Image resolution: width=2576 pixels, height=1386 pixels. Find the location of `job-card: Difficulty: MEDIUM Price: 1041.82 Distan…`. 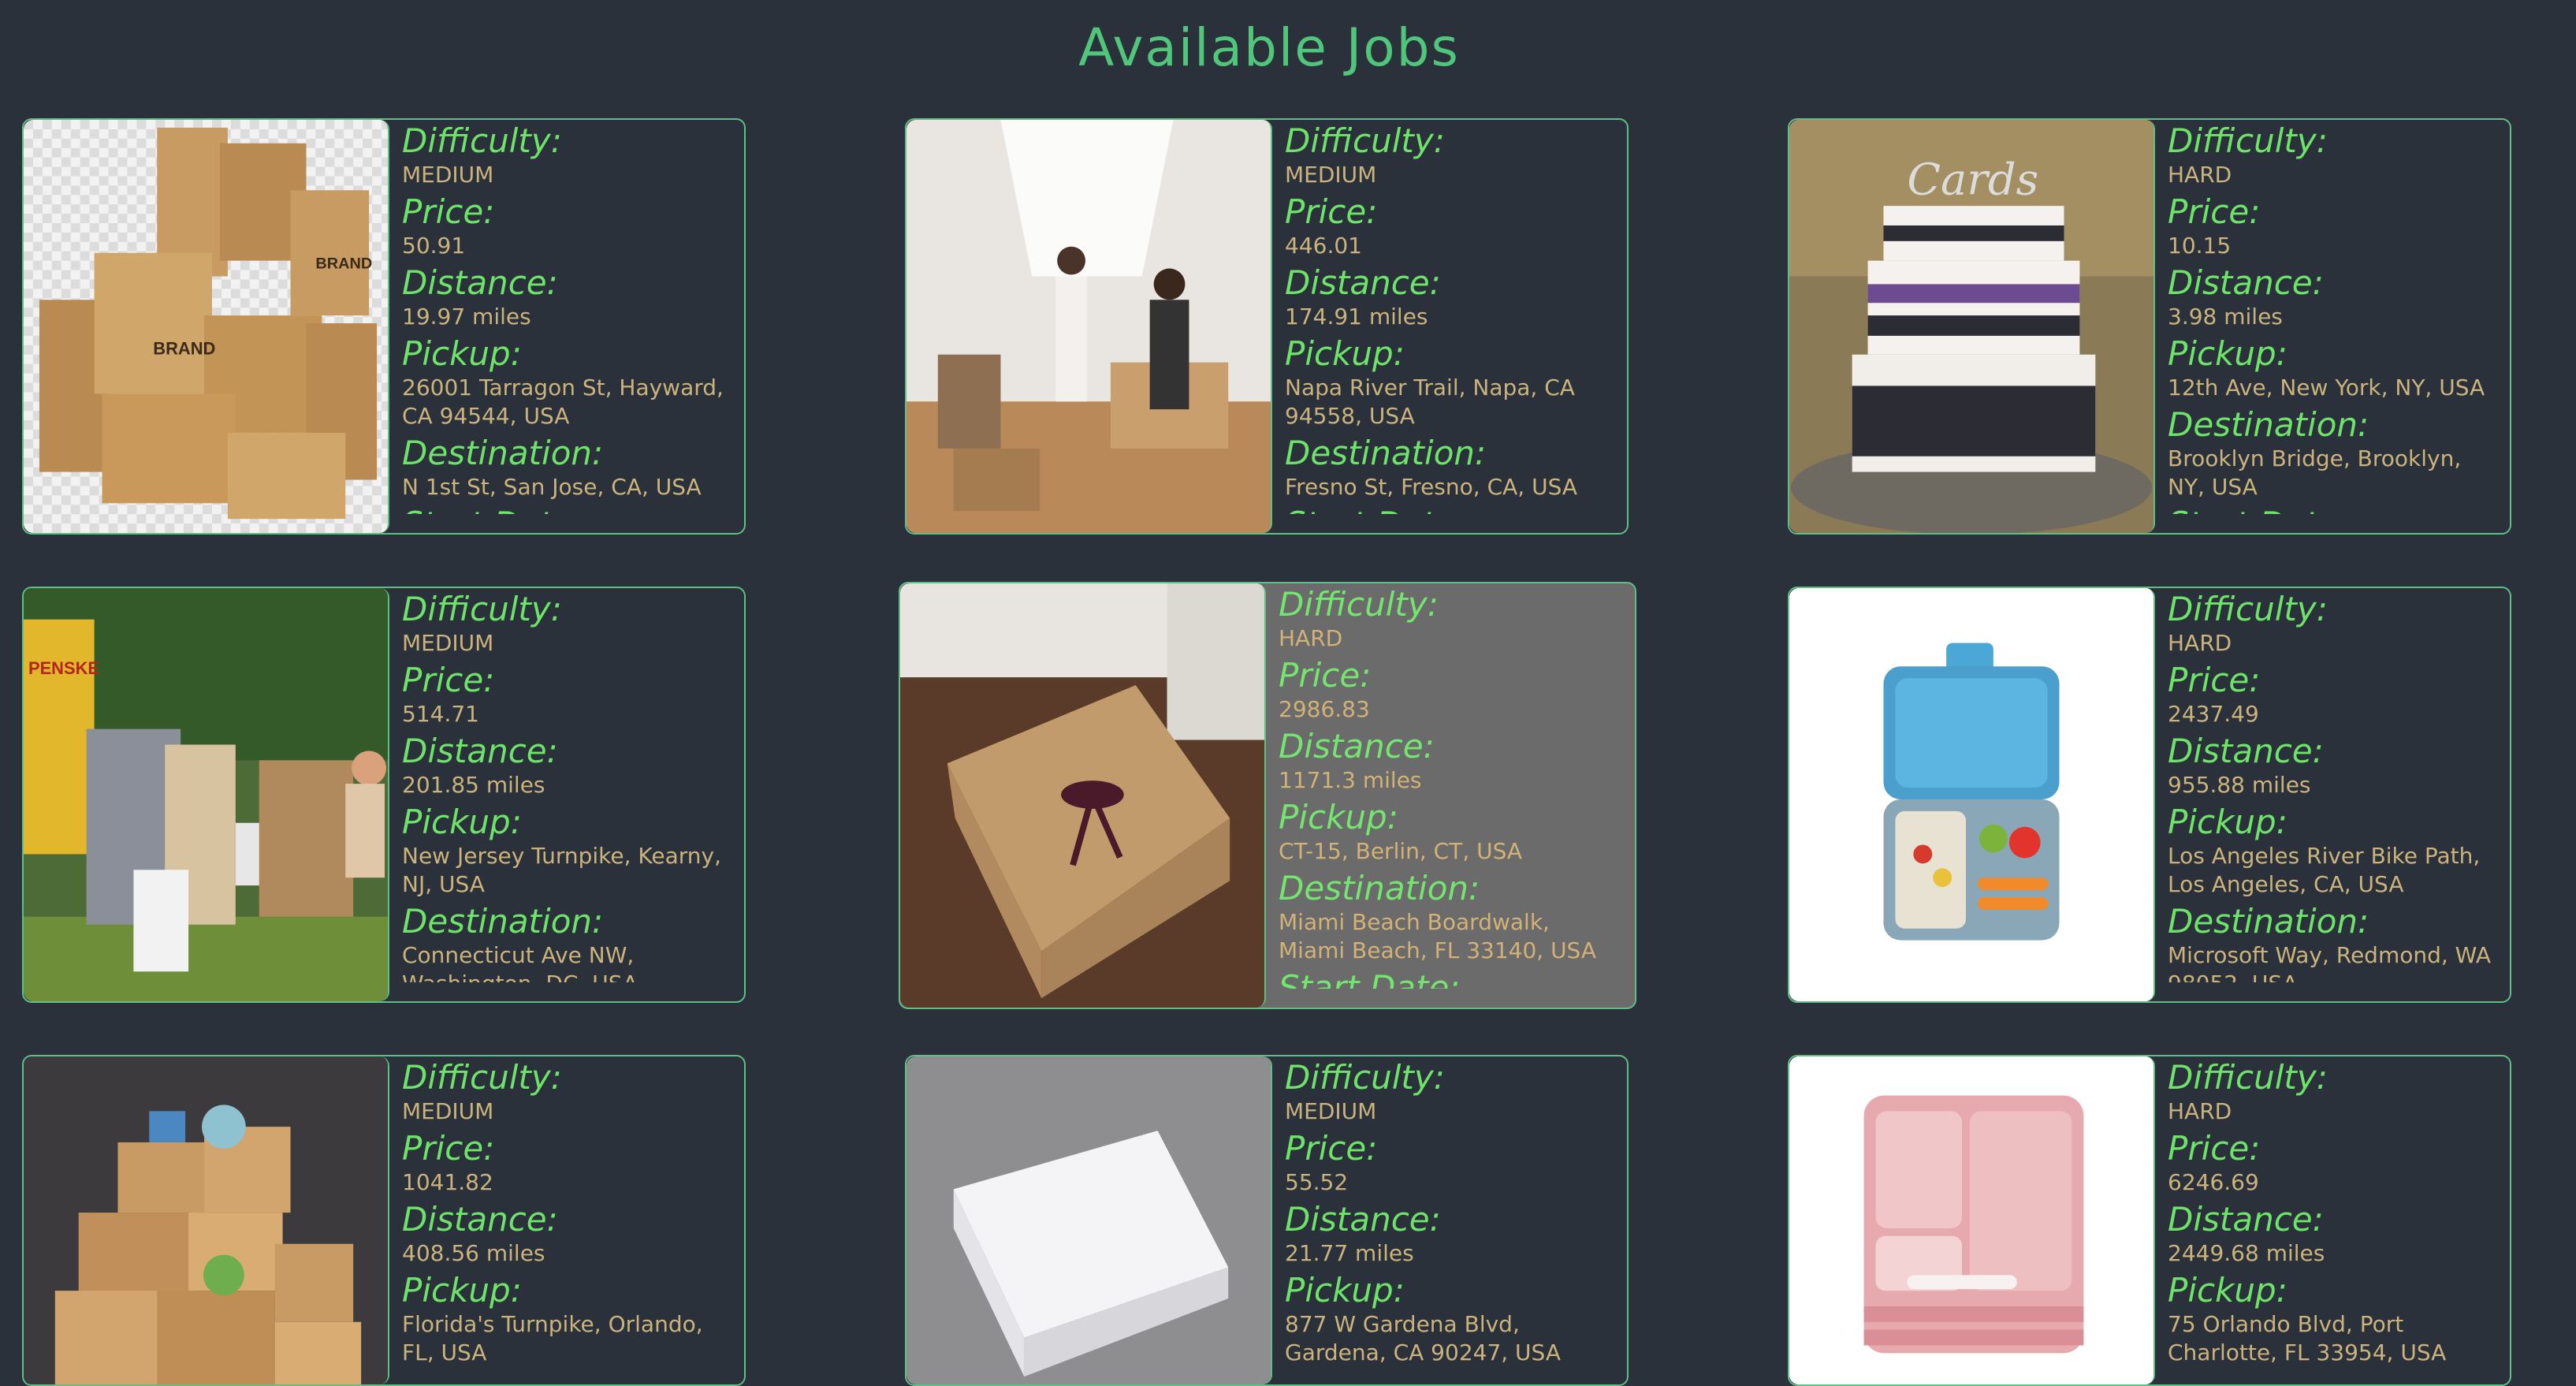

job-card: Difficulty: MEDIUM Price: 1041.82 Distan… is located at coordinates (384, 1220).